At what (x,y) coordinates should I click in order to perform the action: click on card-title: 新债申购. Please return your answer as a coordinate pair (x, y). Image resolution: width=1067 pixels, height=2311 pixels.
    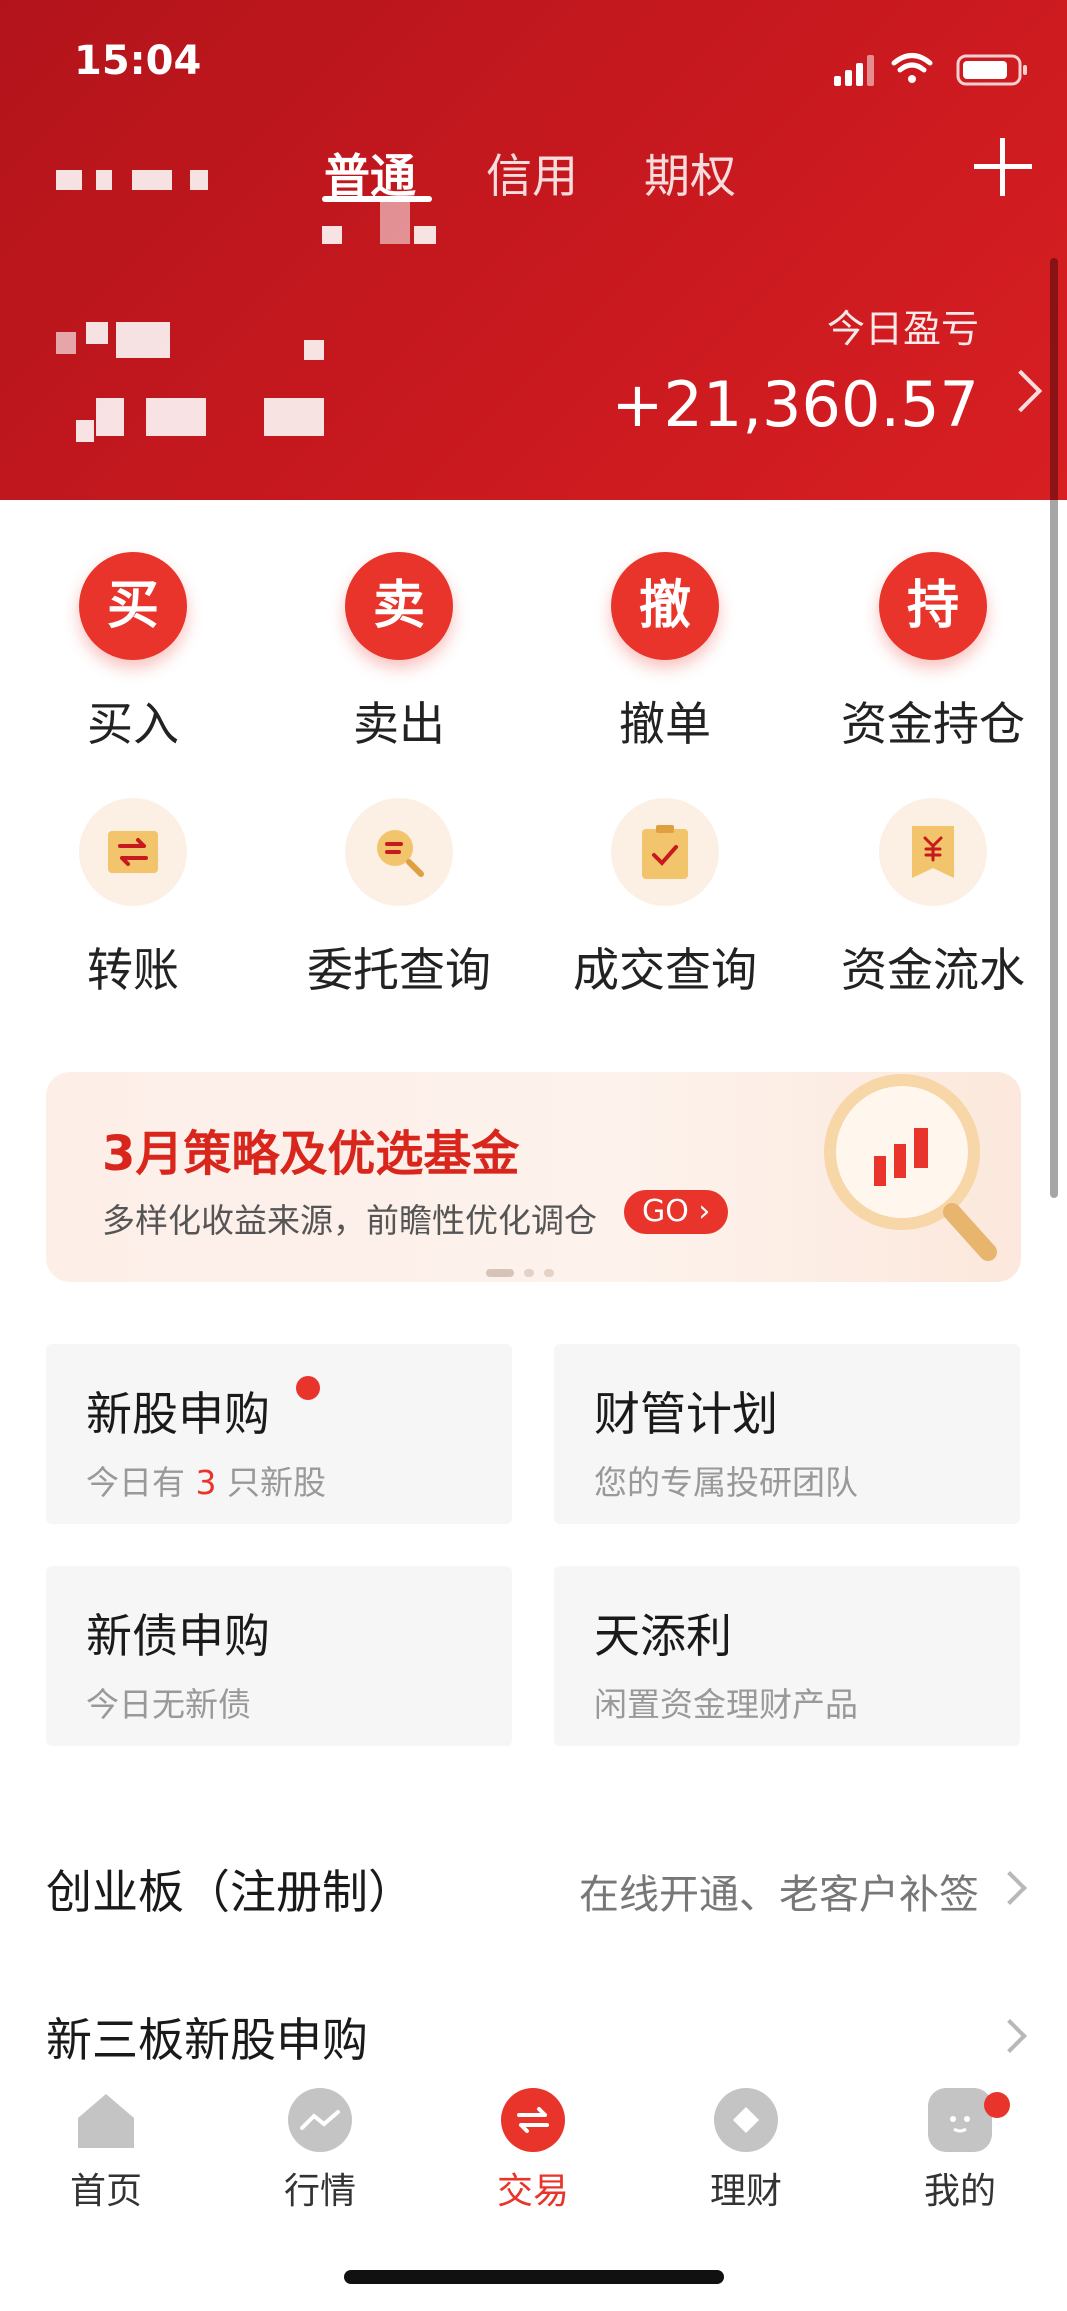
    Looking at the image, I should click on (178, 1636).